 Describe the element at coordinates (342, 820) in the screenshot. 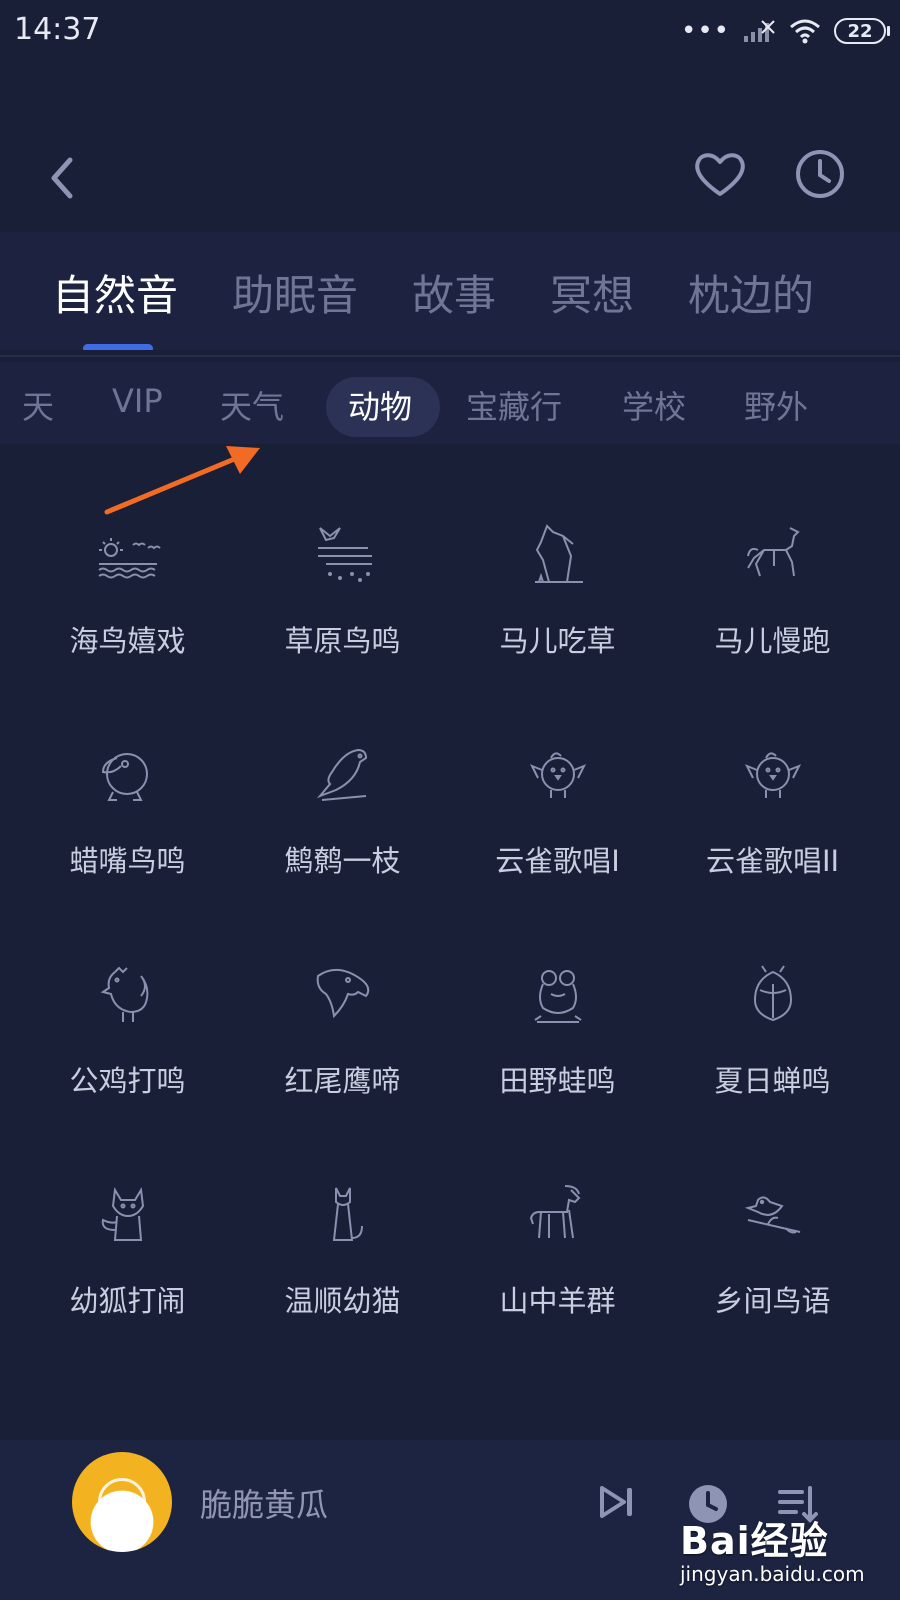

I see `sound-item: 鹪鹩一枝` at that location.